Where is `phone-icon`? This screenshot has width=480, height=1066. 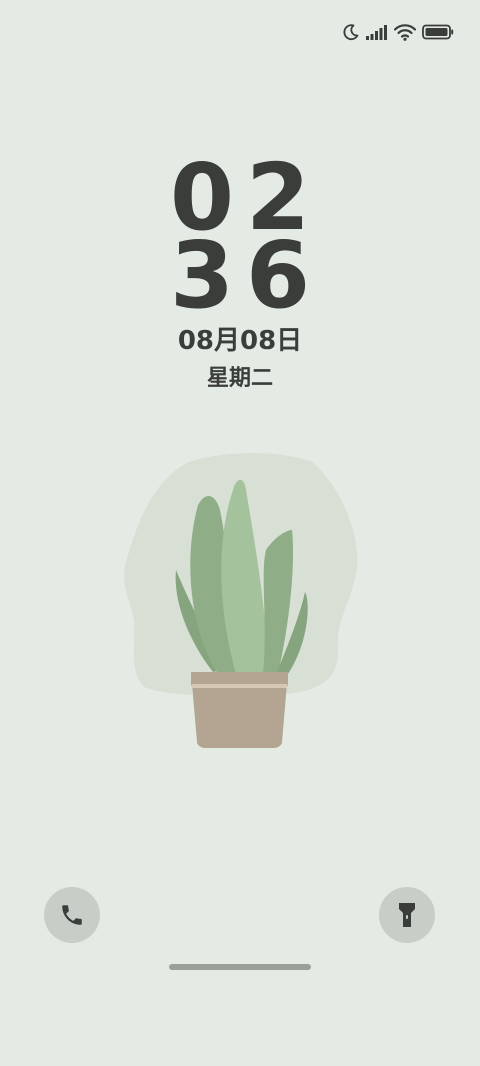
phone-icon is located at coordinates (72, 915).